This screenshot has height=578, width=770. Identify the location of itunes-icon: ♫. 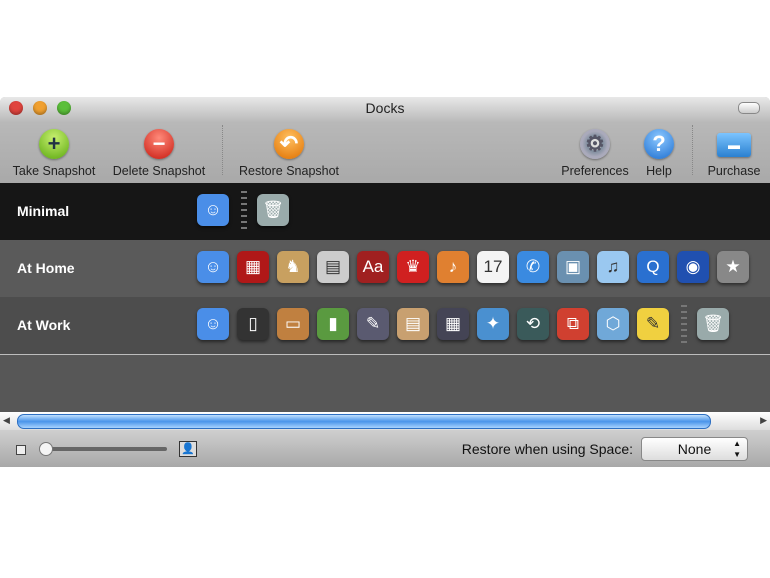
(613, 267).